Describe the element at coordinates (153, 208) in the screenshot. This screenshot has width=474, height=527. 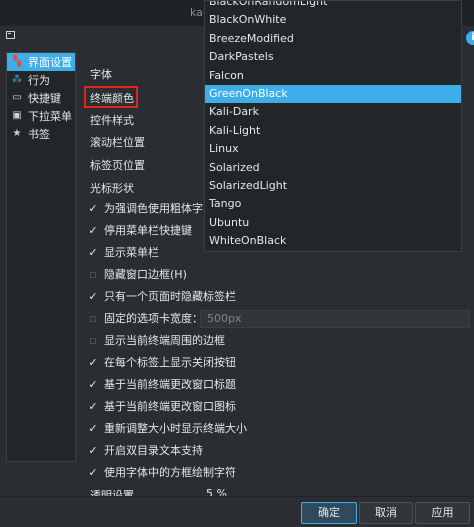
I see `checkbox-label: 为强调色使用粗体字` at that location.